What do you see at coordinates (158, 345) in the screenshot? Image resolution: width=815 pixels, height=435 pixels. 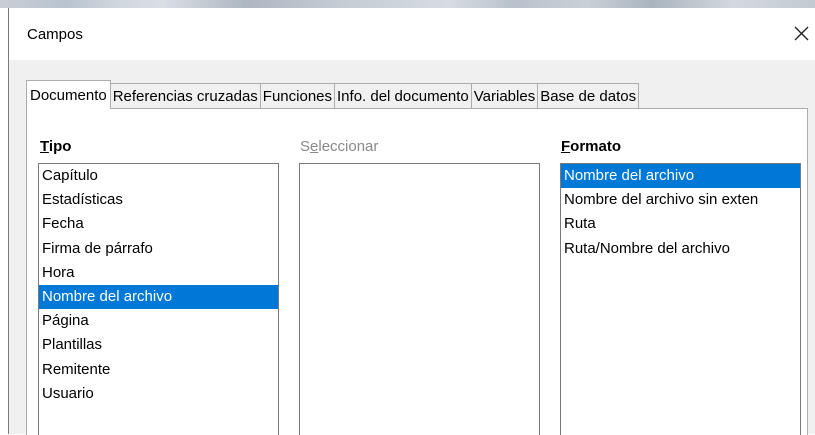 I see `tipo-list-item: Plantillas` at bounding box center [158, 345].